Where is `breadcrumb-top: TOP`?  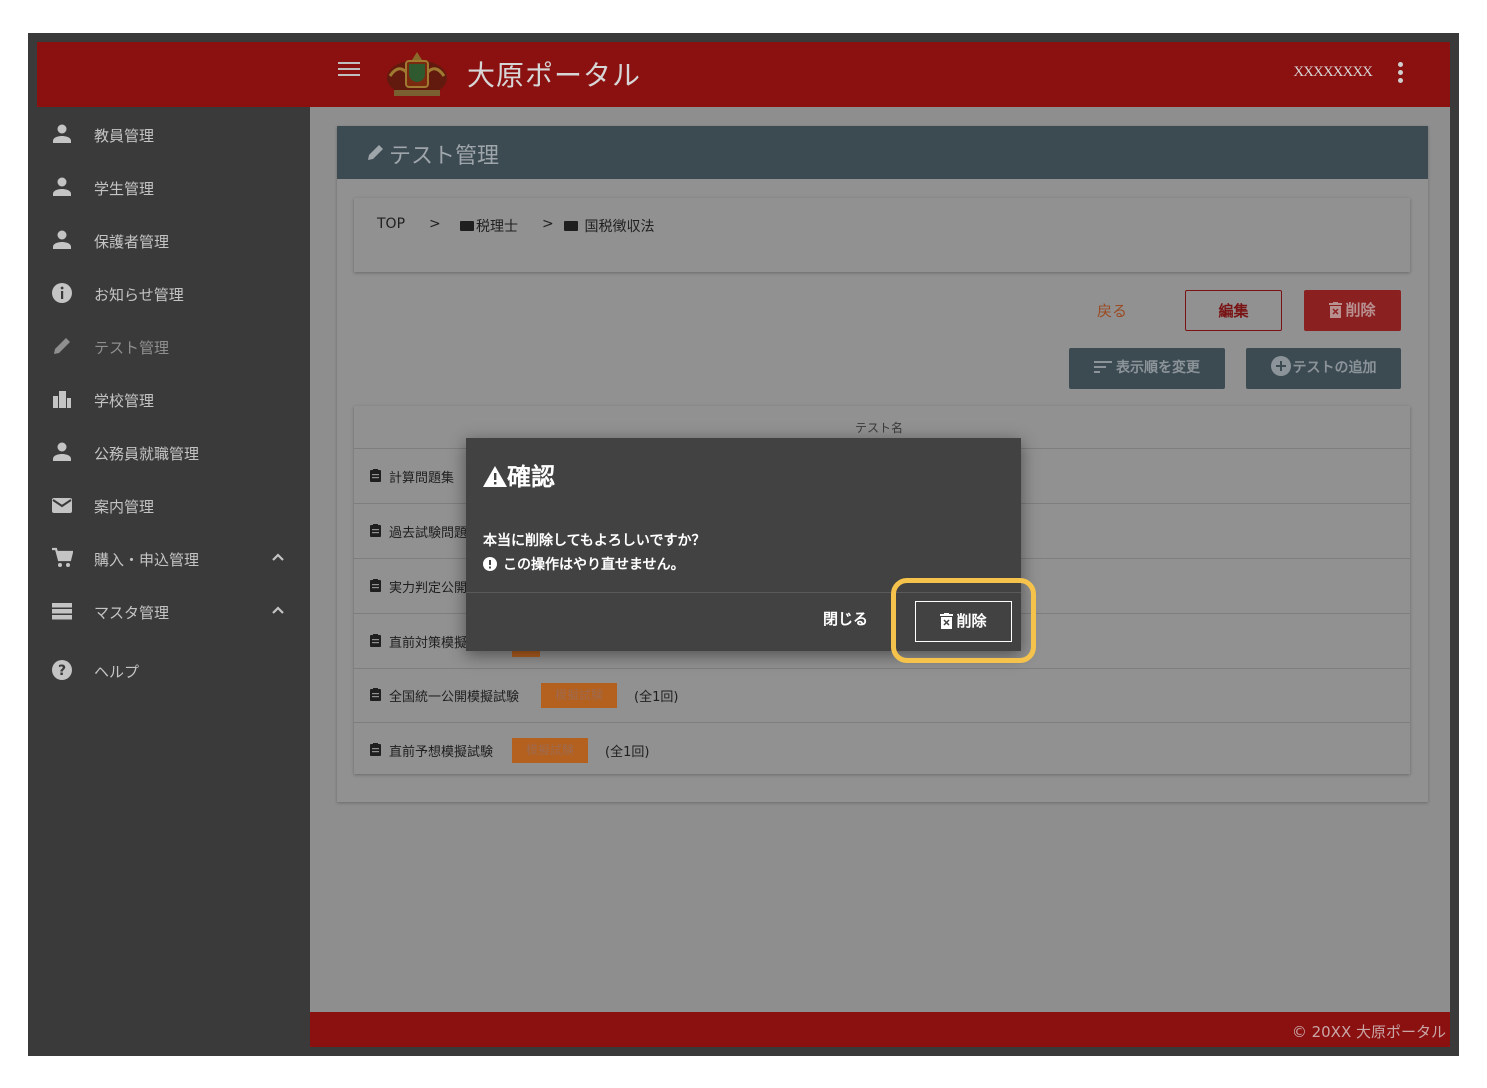
breadcrumb-top: TOP is located at coordinates (391, 224).